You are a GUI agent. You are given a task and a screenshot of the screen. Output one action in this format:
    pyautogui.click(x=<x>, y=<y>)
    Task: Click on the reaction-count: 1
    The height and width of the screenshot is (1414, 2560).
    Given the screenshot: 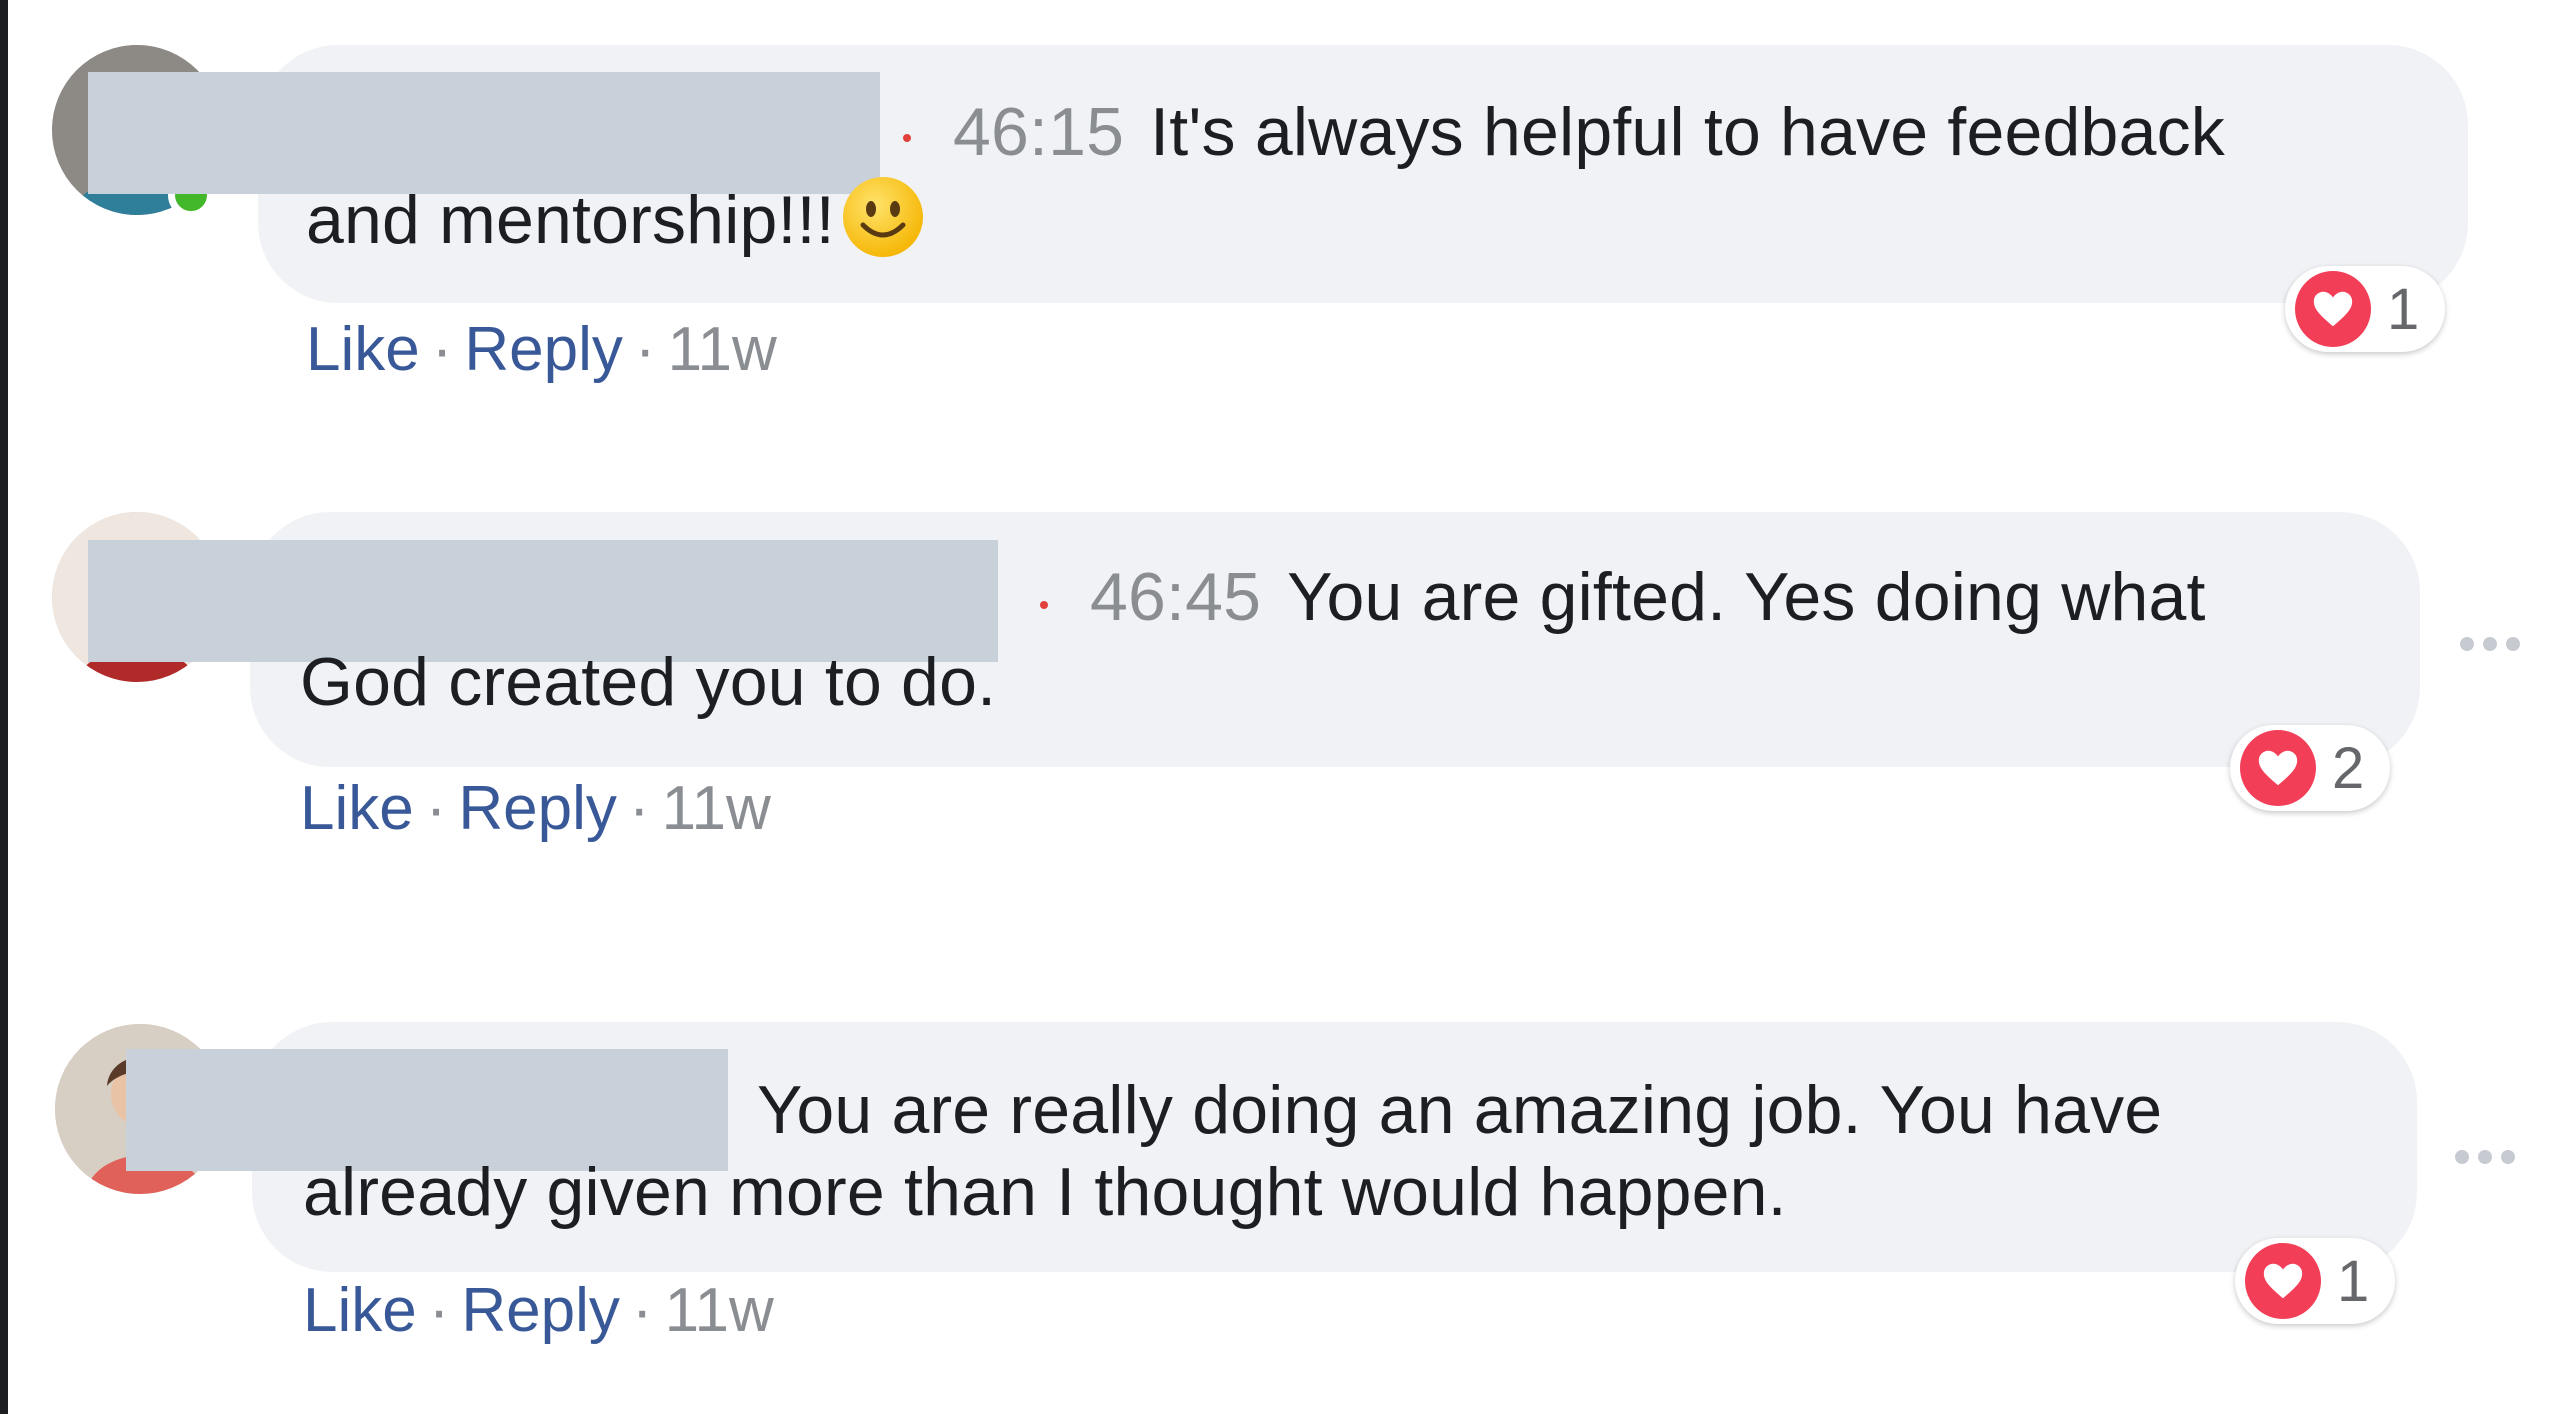 What is the action you would take?
    pyautogui.click(x=2353, y=1281)
    